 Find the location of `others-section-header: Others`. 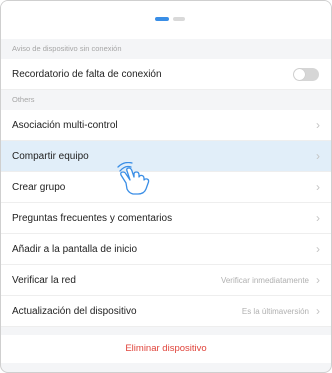

others-section-header: Others is located at coordinates (166, 100).